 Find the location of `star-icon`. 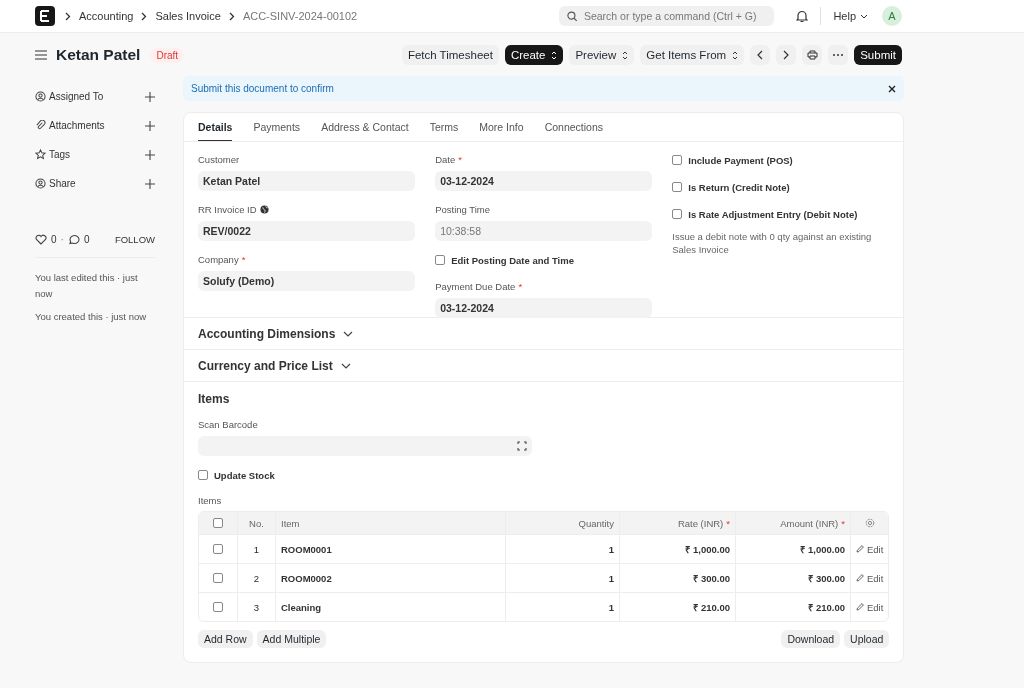

star-icon is located at coordinates (40, 154).